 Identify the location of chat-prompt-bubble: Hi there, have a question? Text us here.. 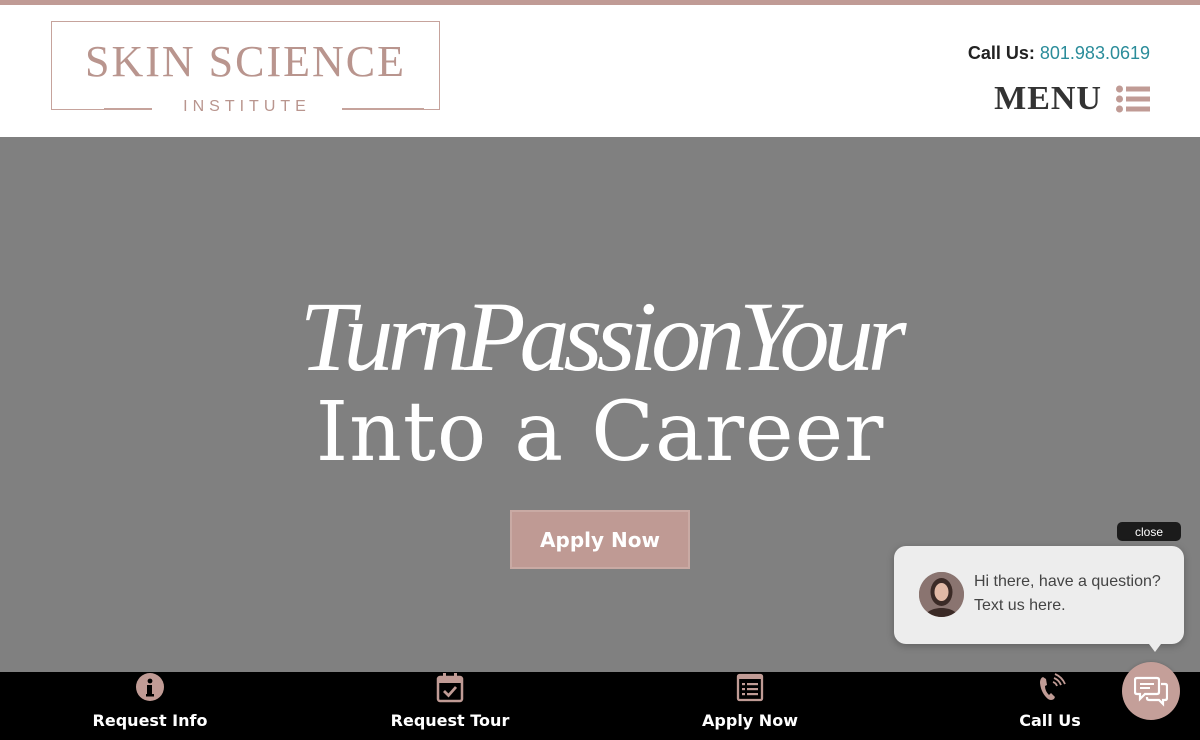
(1039, 595).